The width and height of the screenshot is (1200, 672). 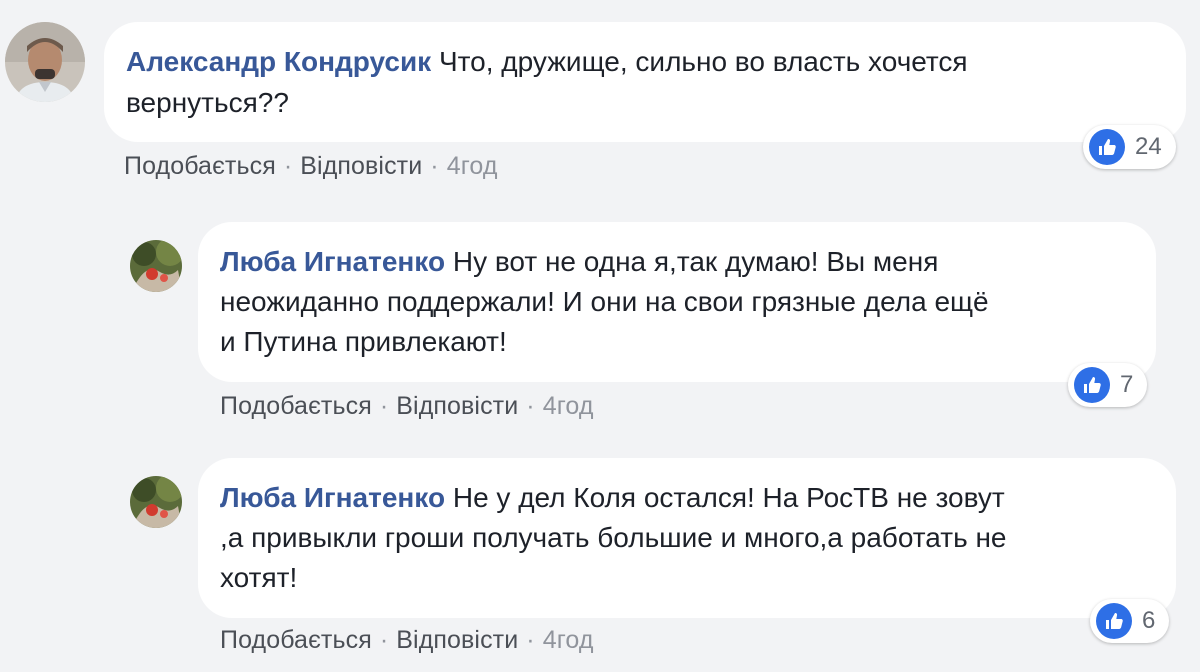 I want to click on reaction-summary: 24, so click(x=1129, y=147).